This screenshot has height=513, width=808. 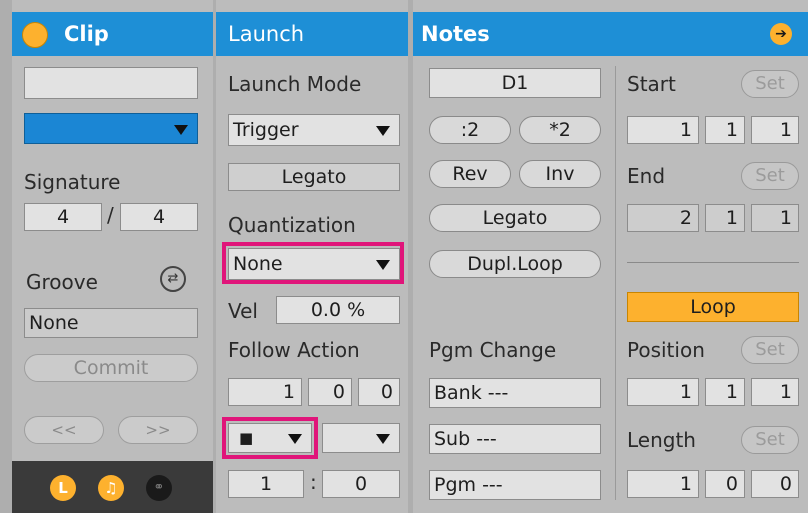 I want to click on length-label: Length, so click(x=661, y=440).